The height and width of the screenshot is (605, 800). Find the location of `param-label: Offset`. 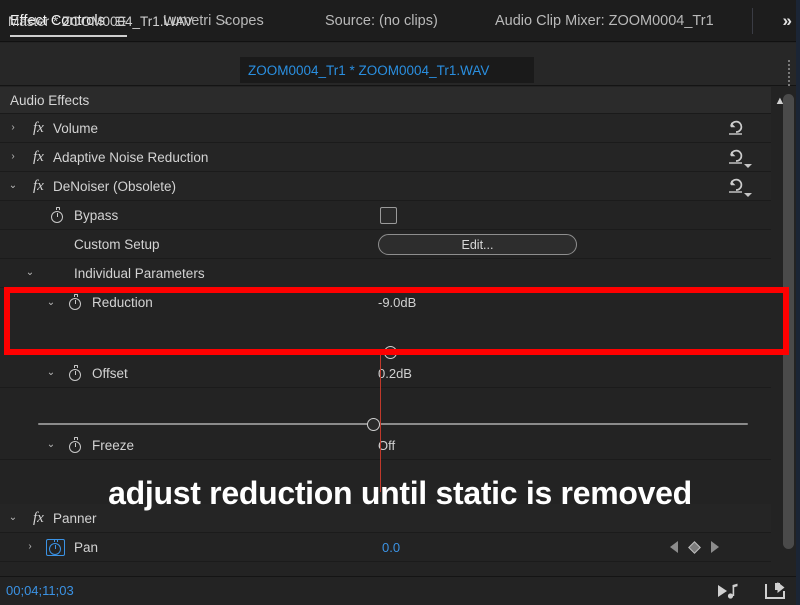

param-label: Offset is located at coordinates (110, 373).